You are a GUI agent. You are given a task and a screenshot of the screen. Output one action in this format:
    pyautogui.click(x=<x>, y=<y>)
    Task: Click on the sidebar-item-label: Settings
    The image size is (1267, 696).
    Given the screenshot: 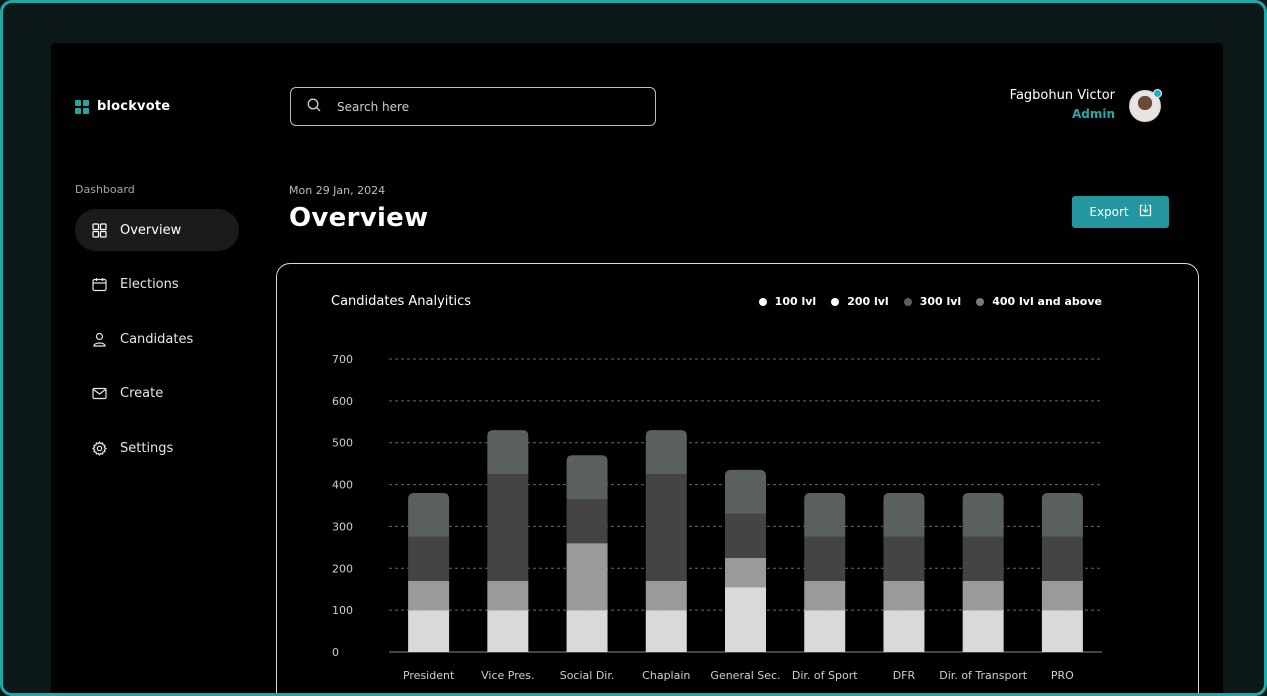 What is the action you would take?
    pyautogui.click(x=147, y=448)
    